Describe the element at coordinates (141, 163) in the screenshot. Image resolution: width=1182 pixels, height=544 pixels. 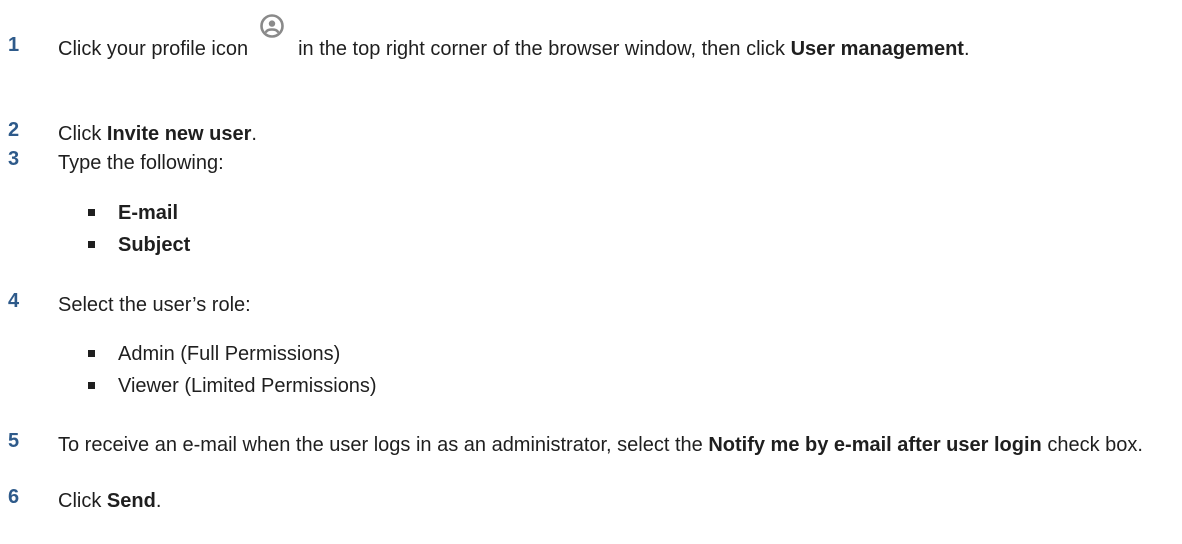
I see `step-text: Type the following:` at that location.